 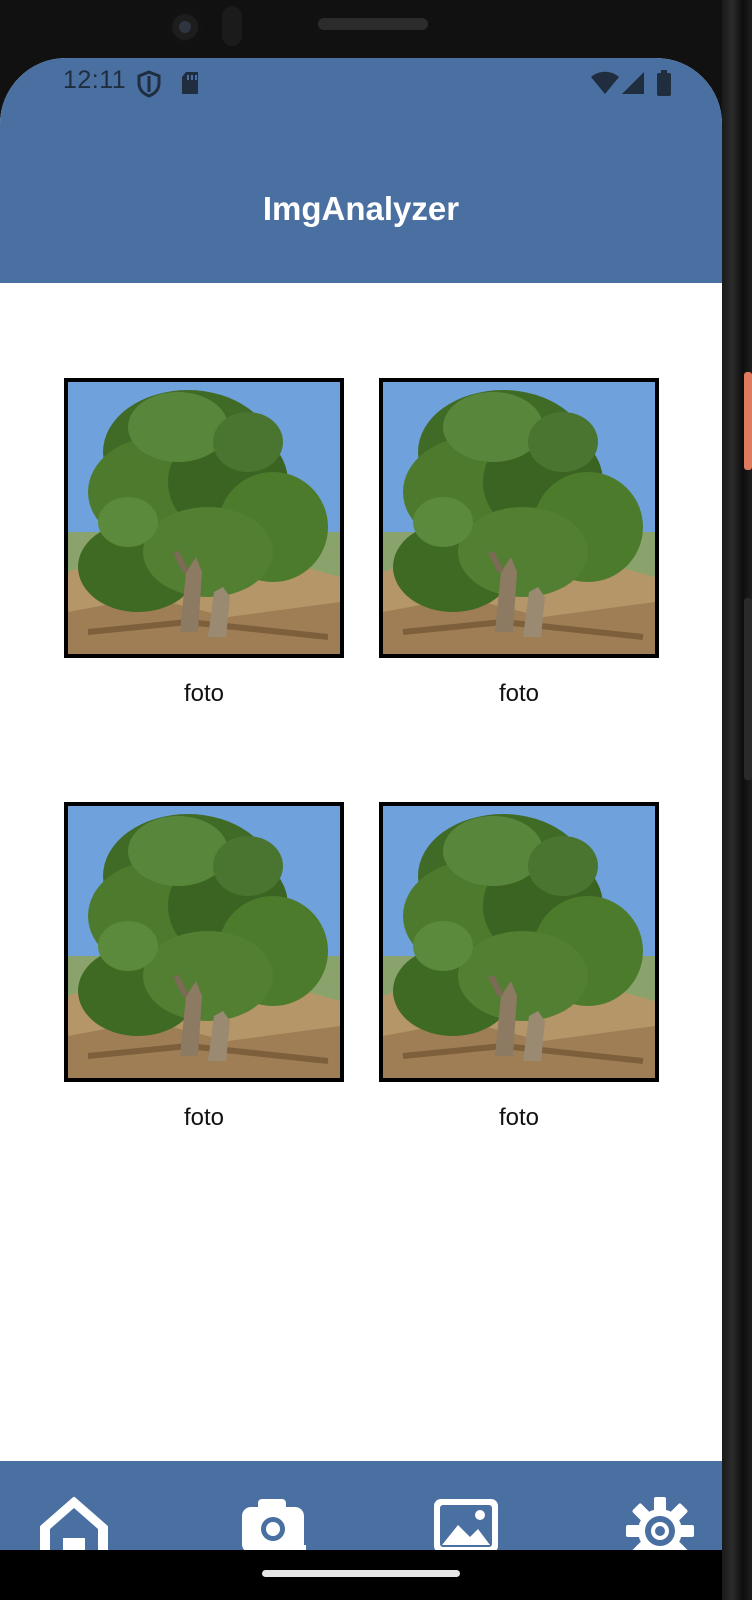 I want to click on camera-icon, so click(x=274, y=1521).